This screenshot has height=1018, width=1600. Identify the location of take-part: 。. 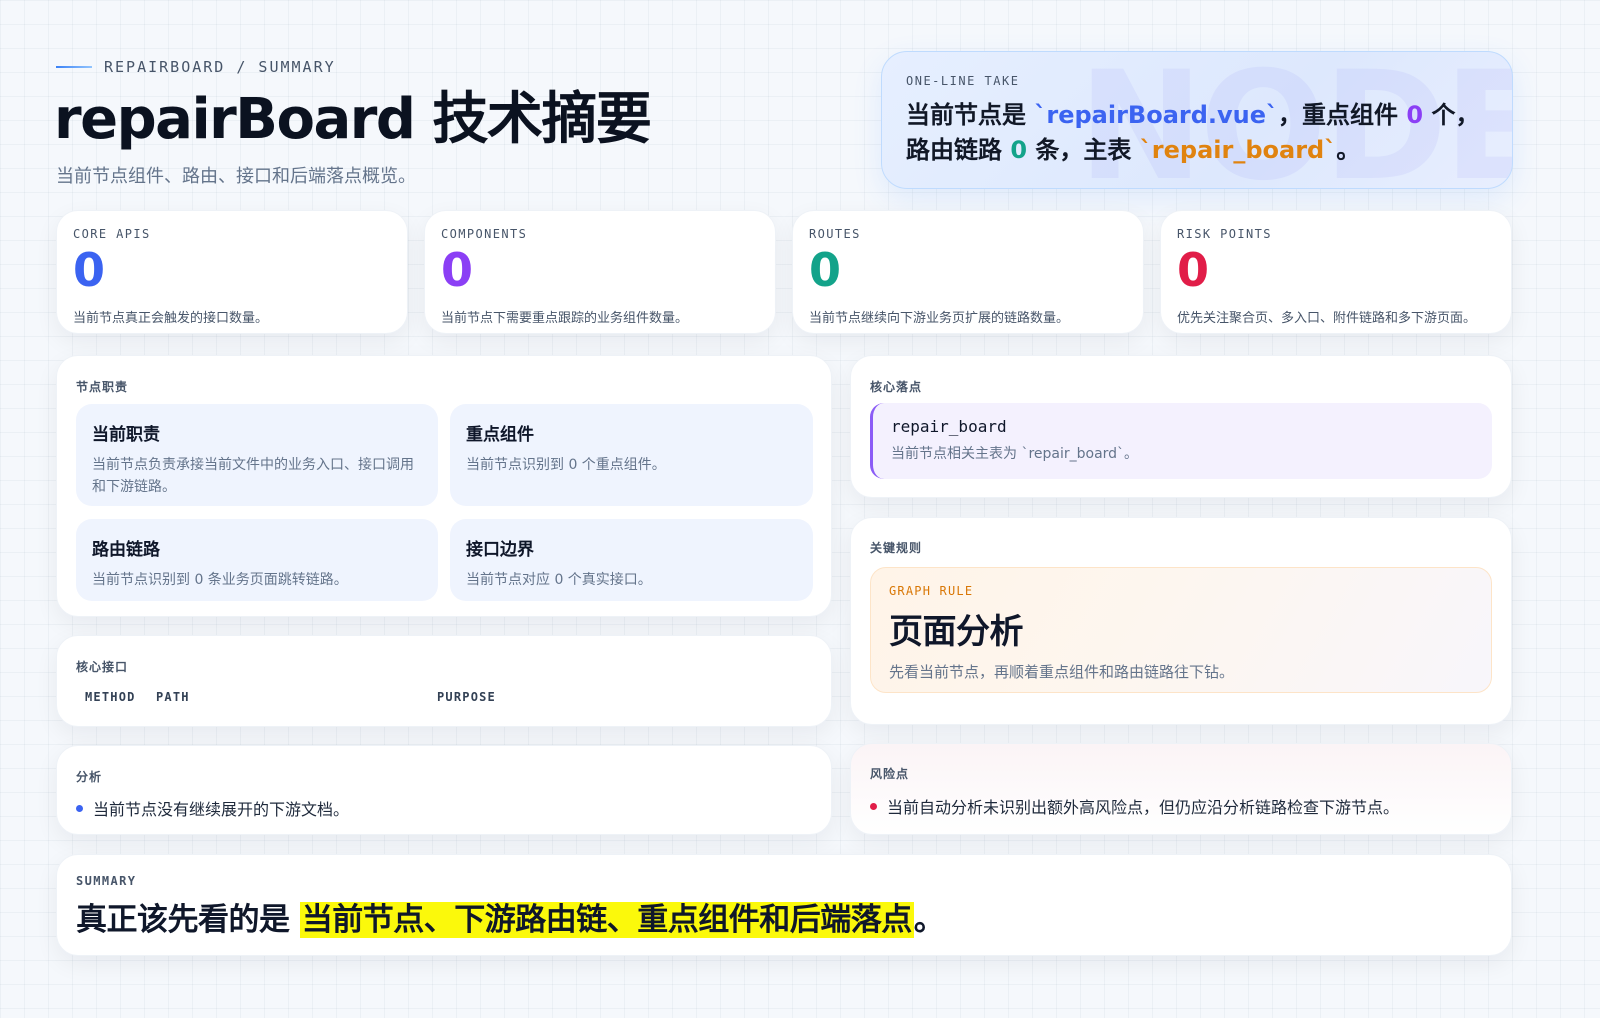
(1348, 150).